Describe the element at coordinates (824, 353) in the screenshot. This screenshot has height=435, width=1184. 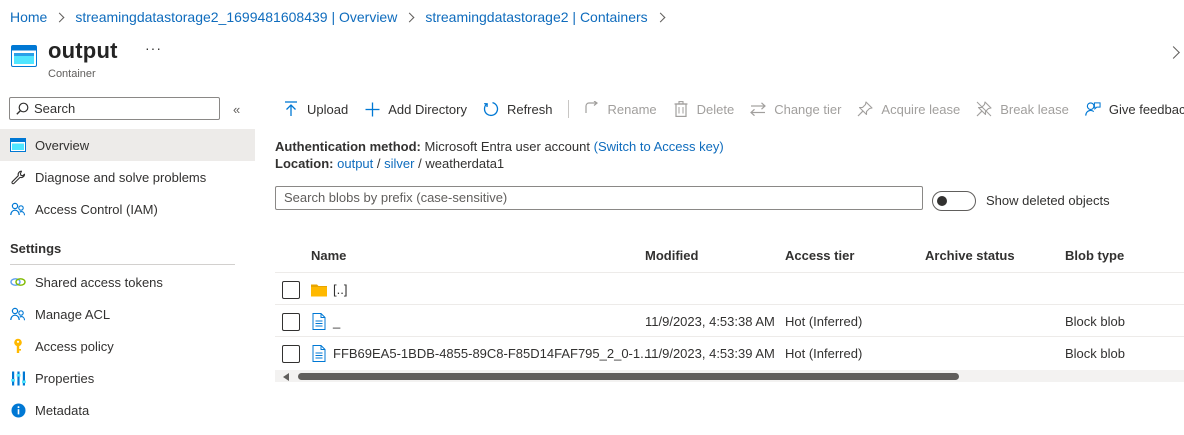
I see `row-access-tier: Hot (Inferred)` at that location.